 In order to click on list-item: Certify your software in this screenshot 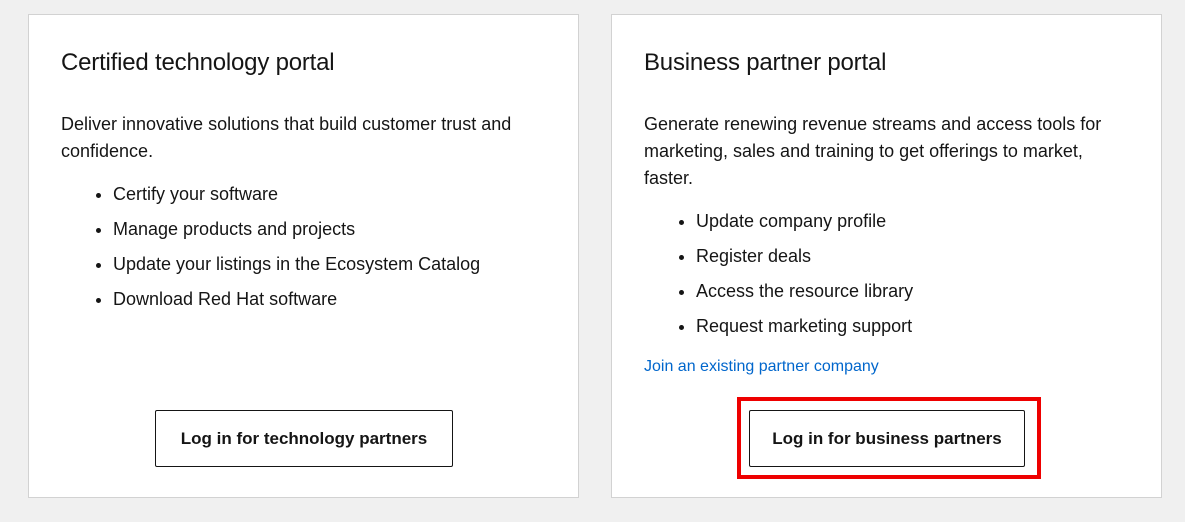, I will do `click(296, 194)`.